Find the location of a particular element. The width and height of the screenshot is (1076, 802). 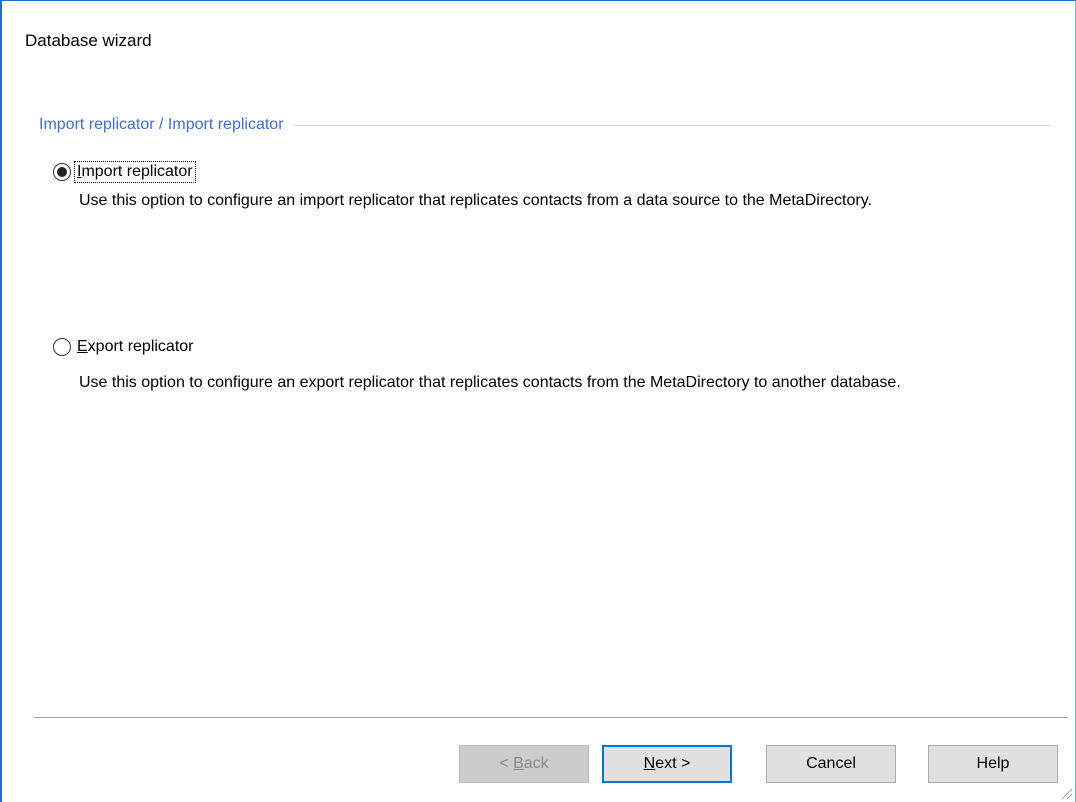

back-rest: ack is located at coordinates (536, 763).